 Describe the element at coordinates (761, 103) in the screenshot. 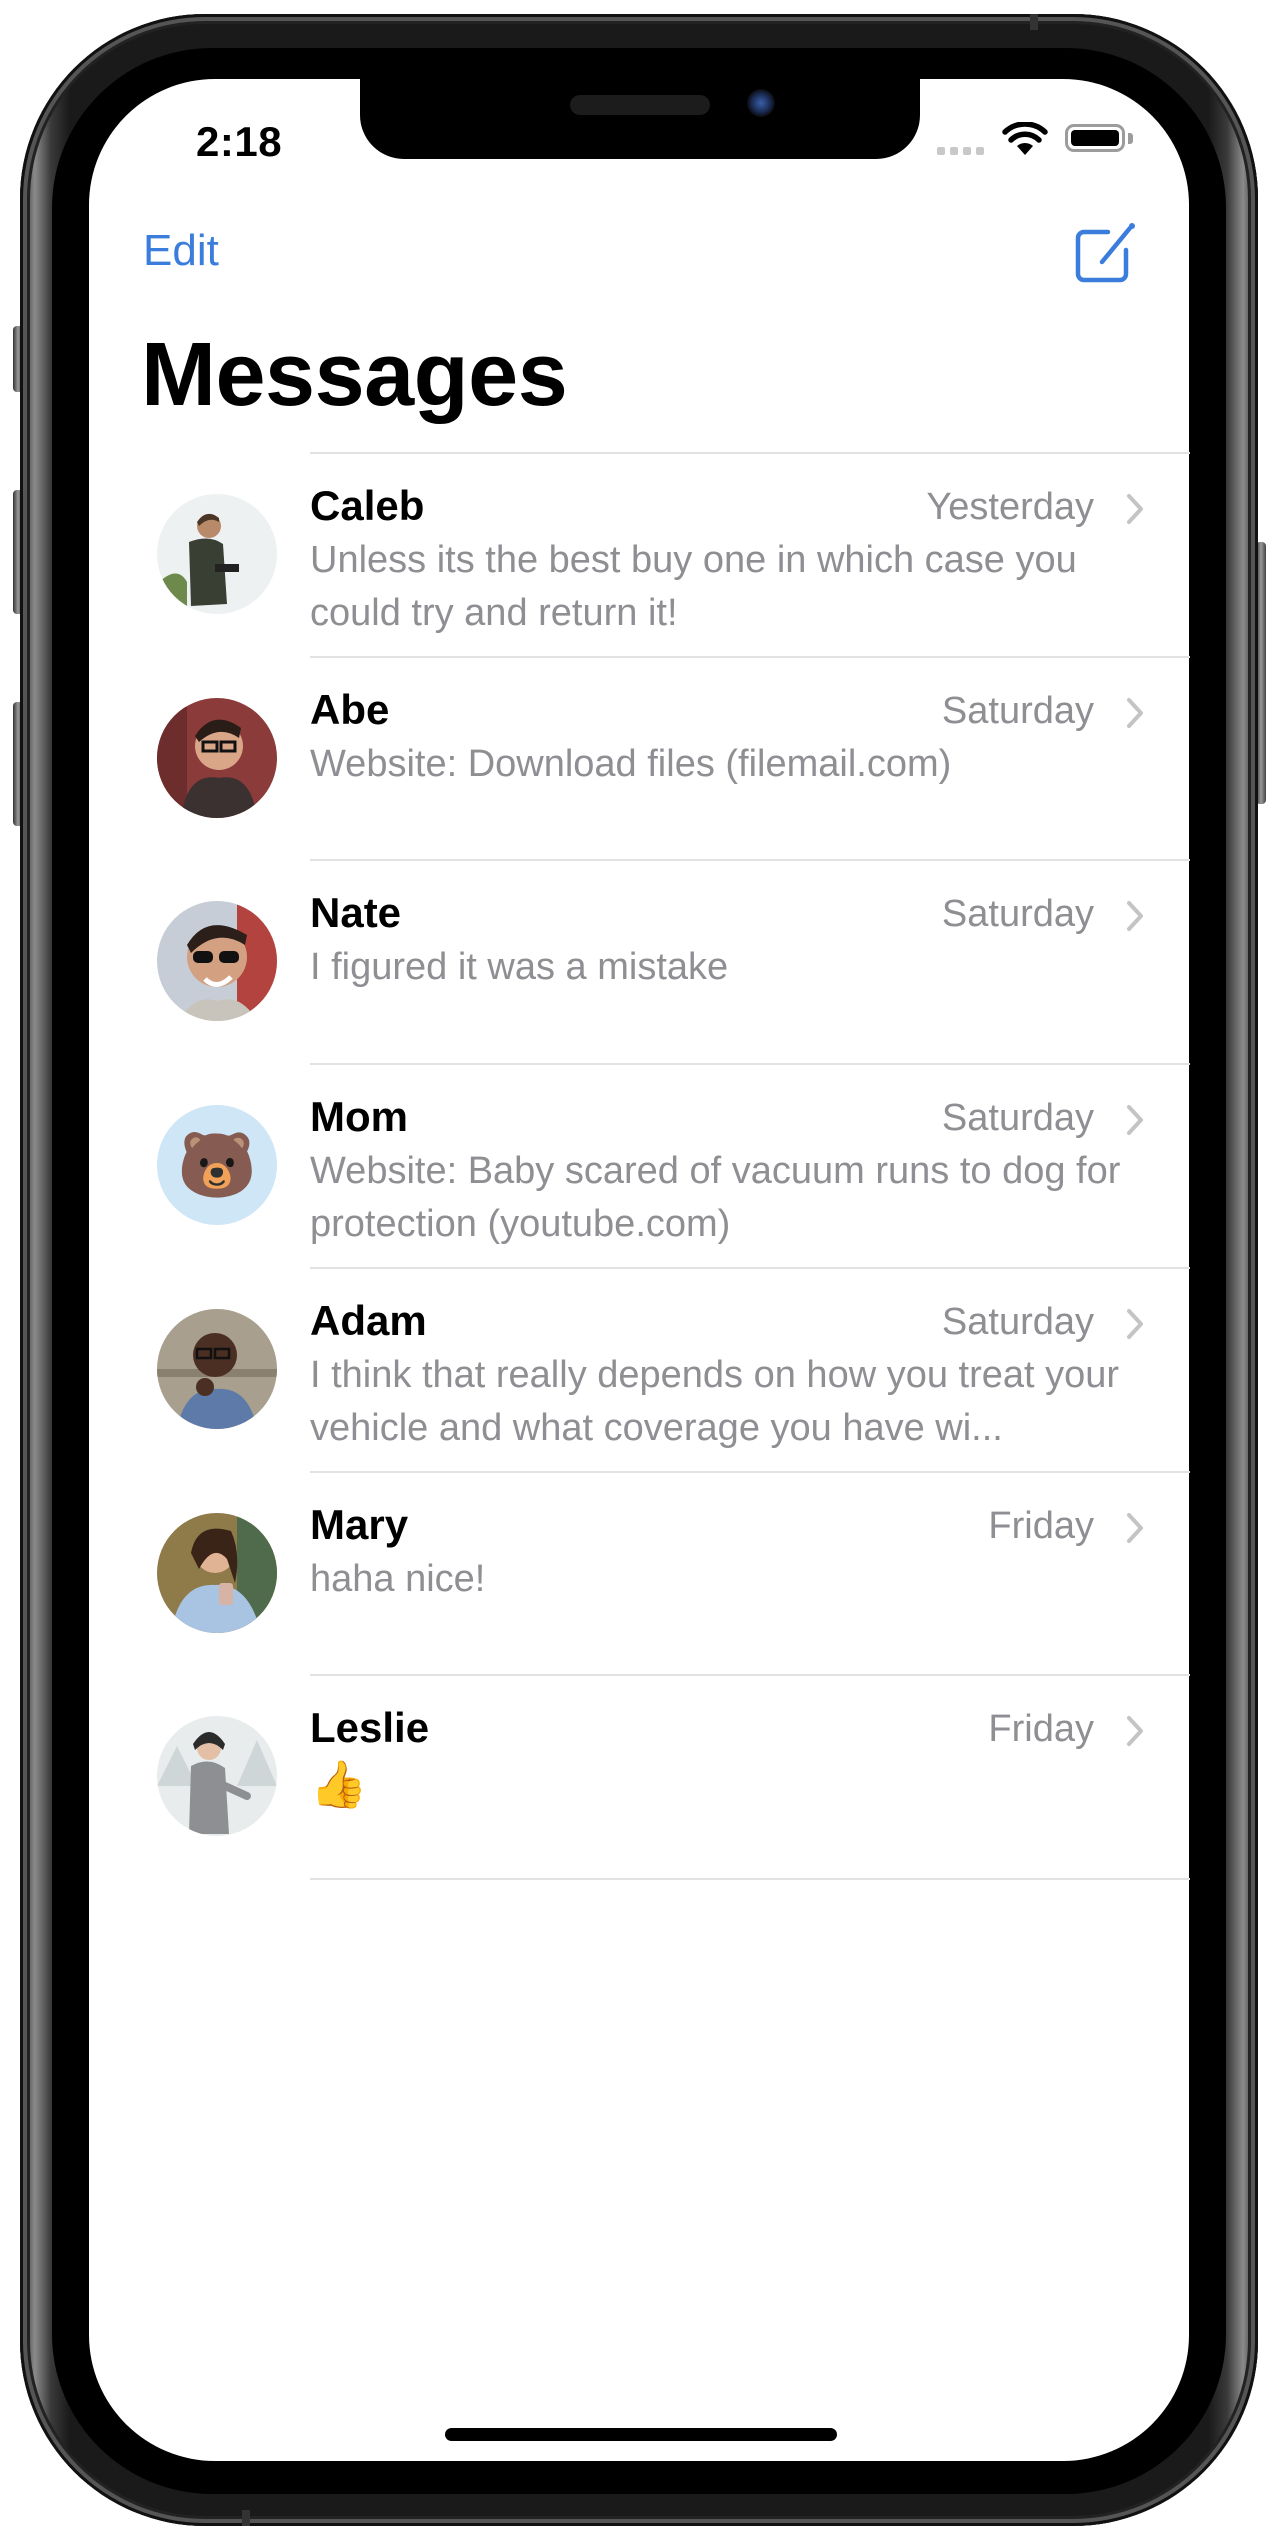

I see `front-camera` at that location.